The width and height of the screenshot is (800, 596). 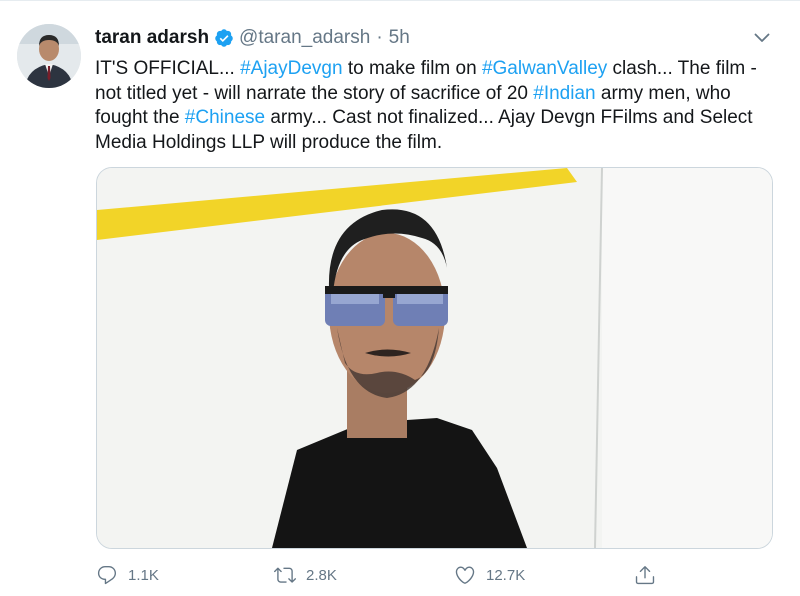 What do you see at coordinates (396, 575) in the screenshot?
I see `tweet-actions: 1.1K 2.8K 12.7K` at bounding box center [396, 575].